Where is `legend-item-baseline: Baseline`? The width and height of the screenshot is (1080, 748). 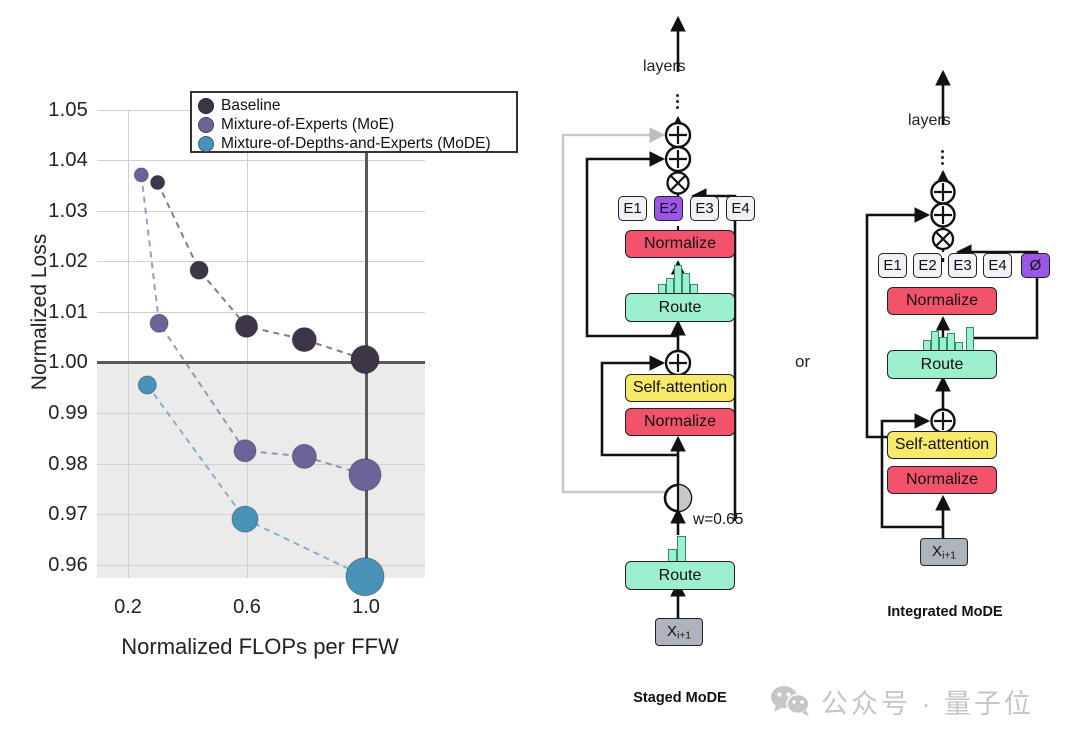
legend-item-baseline: Baseline is located at coordinates (354, 105).